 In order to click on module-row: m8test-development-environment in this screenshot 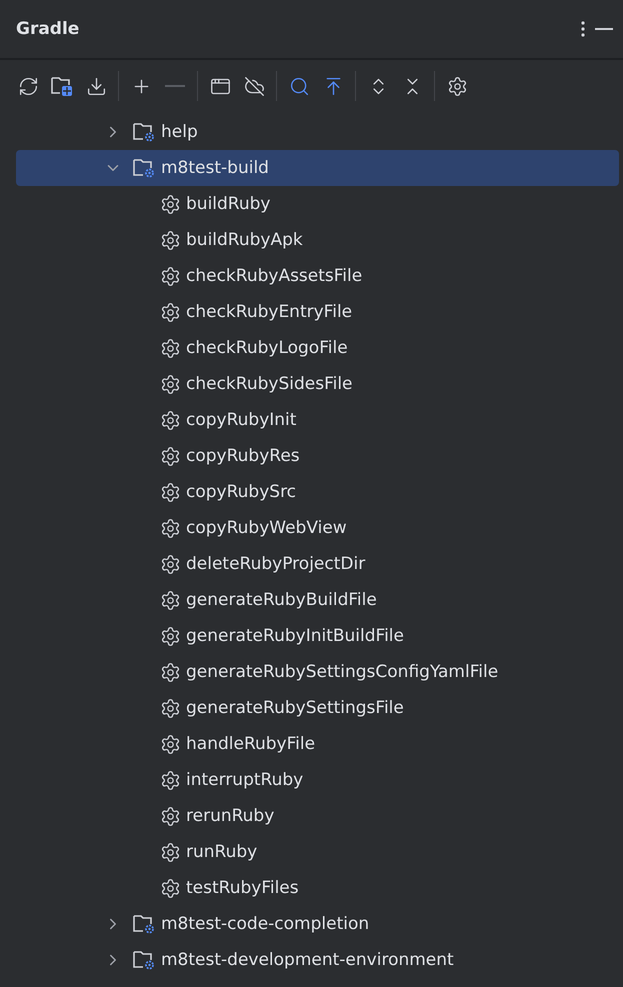, I will do `click(317, 960)`.